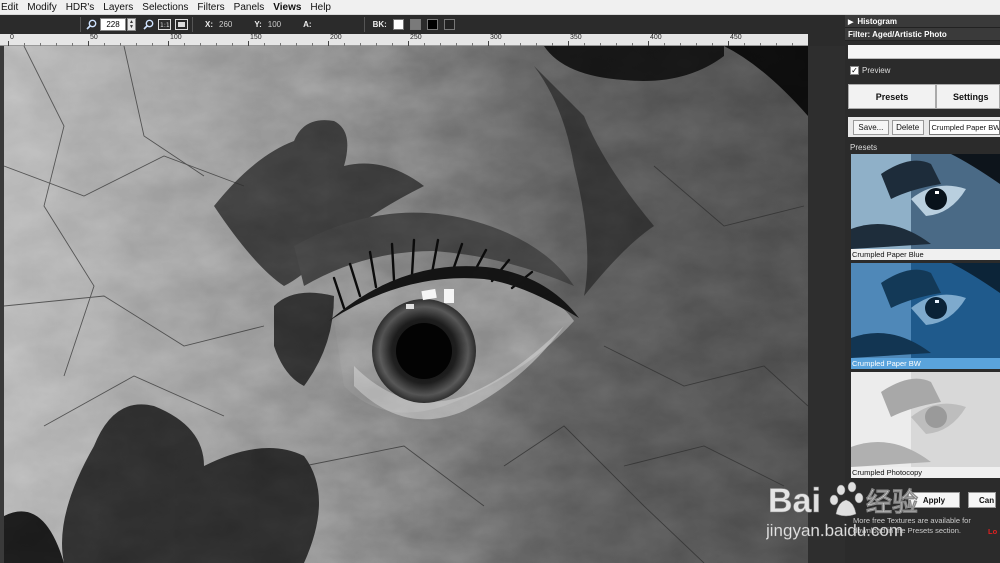 Image resolution: width=1000 pixels, height=563 pixels. Describe the element at coordinates (968, 96) in the screenshot. I see `tab-settings: Settings` at that location.